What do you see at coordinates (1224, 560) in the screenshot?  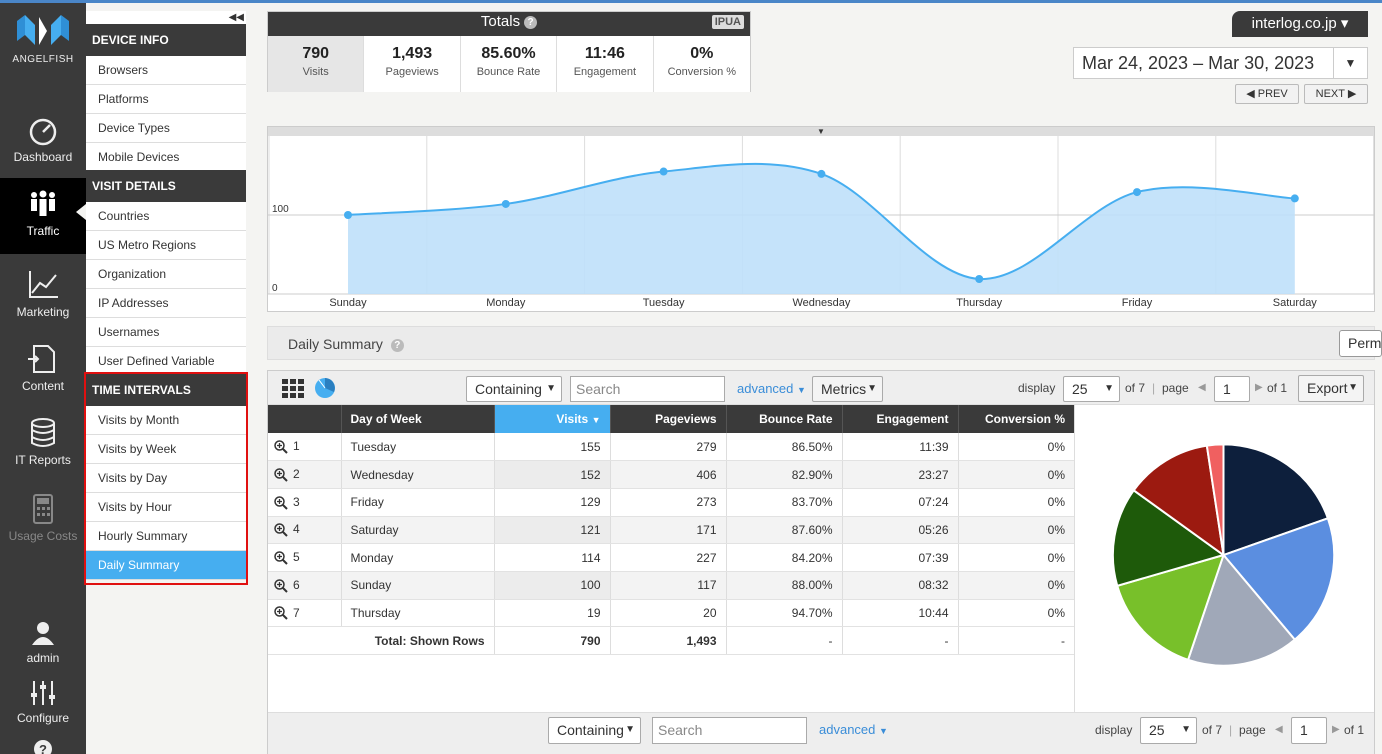 I see `visits-pie-chart` at bounding box center [1224, 560].